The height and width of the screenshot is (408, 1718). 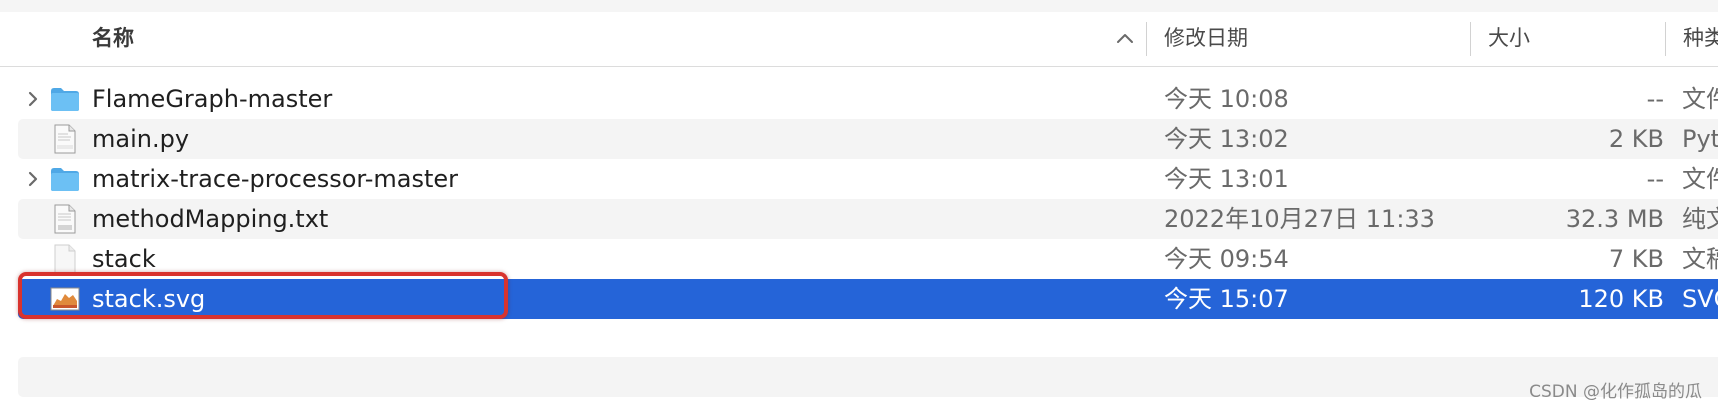 What do you see at coordinates (210, 219) in the screenshot?
I see `file-name: methodMapping.txt` at bounding box center [210, 219].